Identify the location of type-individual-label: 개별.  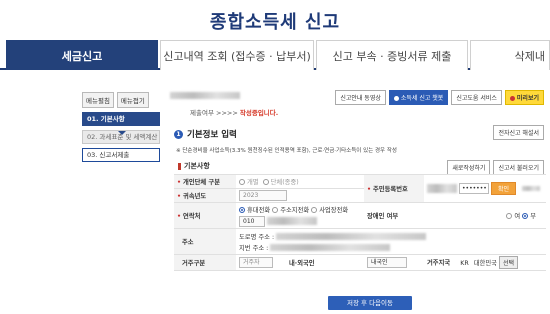
(253, 182).